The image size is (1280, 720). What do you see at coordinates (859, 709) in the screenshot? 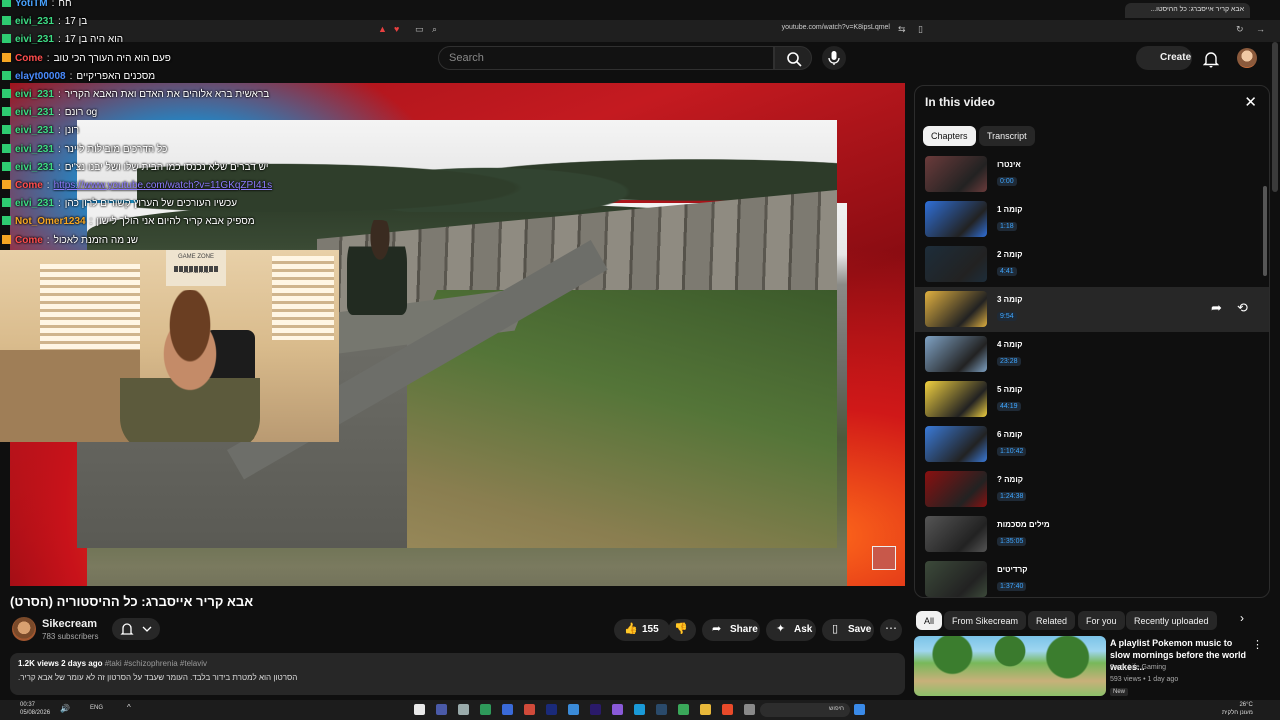
I see `windows-start-icon` at bounding box center [859, 709].